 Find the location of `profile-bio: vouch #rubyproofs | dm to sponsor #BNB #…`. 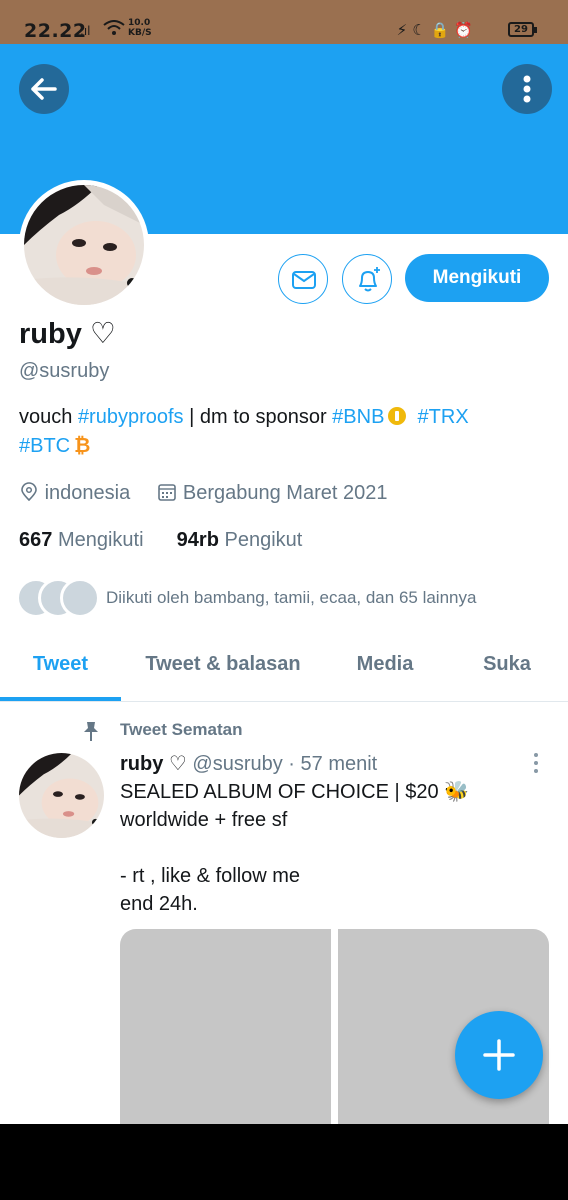

profile-bio: vouch #rubyproofs | dm to sponsor #BNB #… is located at coordinates (284, 432).